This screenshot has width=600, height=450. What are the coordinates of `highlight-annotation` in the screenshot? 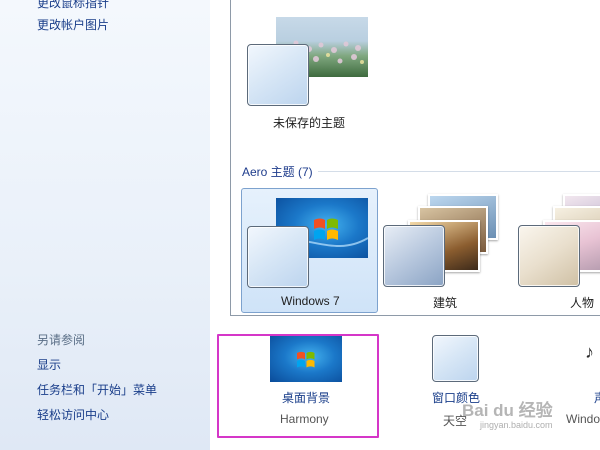 It's located at (298, 386).